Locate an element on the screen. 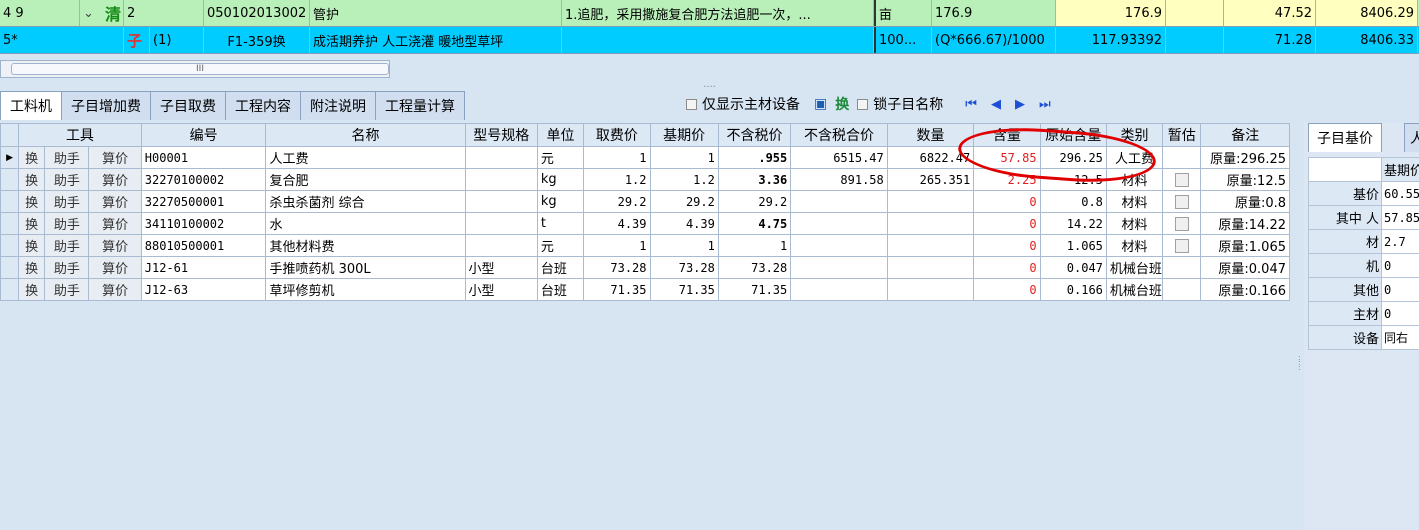 This screenshot has width=1419, height=530. tab-gongcheng-neirong: 工程内容 is located at coordinates (263, 105).